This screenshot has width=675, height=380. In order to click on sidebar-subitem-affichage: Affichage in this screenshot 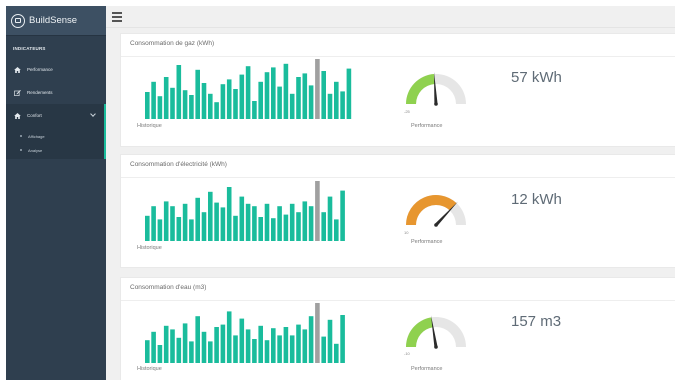, I will do `click(55, 136)`.